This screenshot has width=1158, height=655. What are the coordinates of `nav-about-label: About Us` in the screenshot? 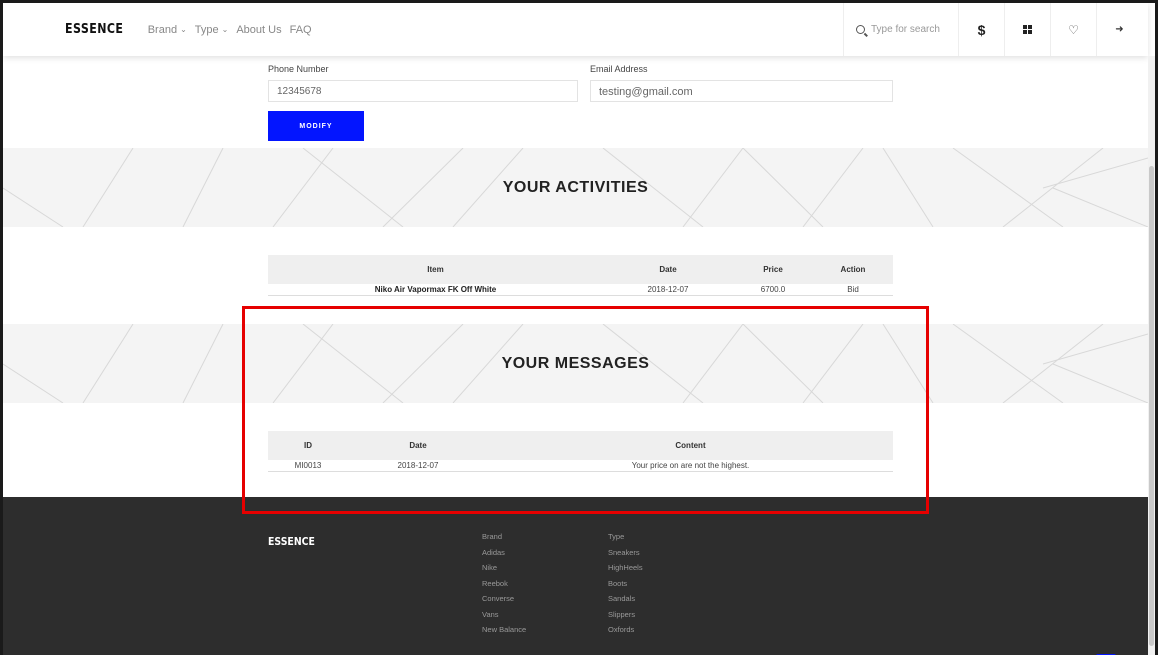 It's located at (259, 29).